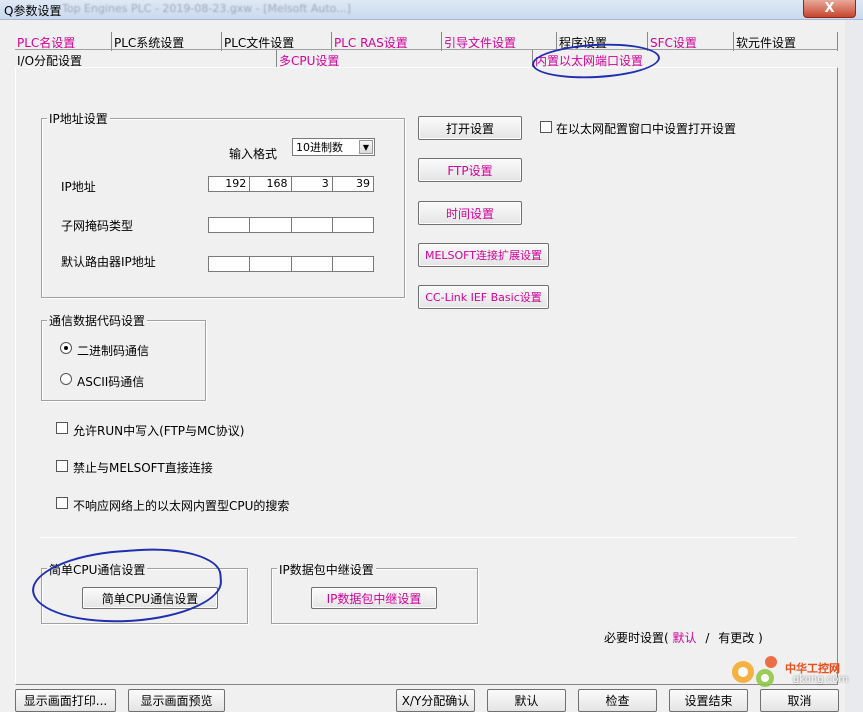 This screenshot has width=863, height=712. I want to click on chevron-down-icon: ▼, so click(366, 147).